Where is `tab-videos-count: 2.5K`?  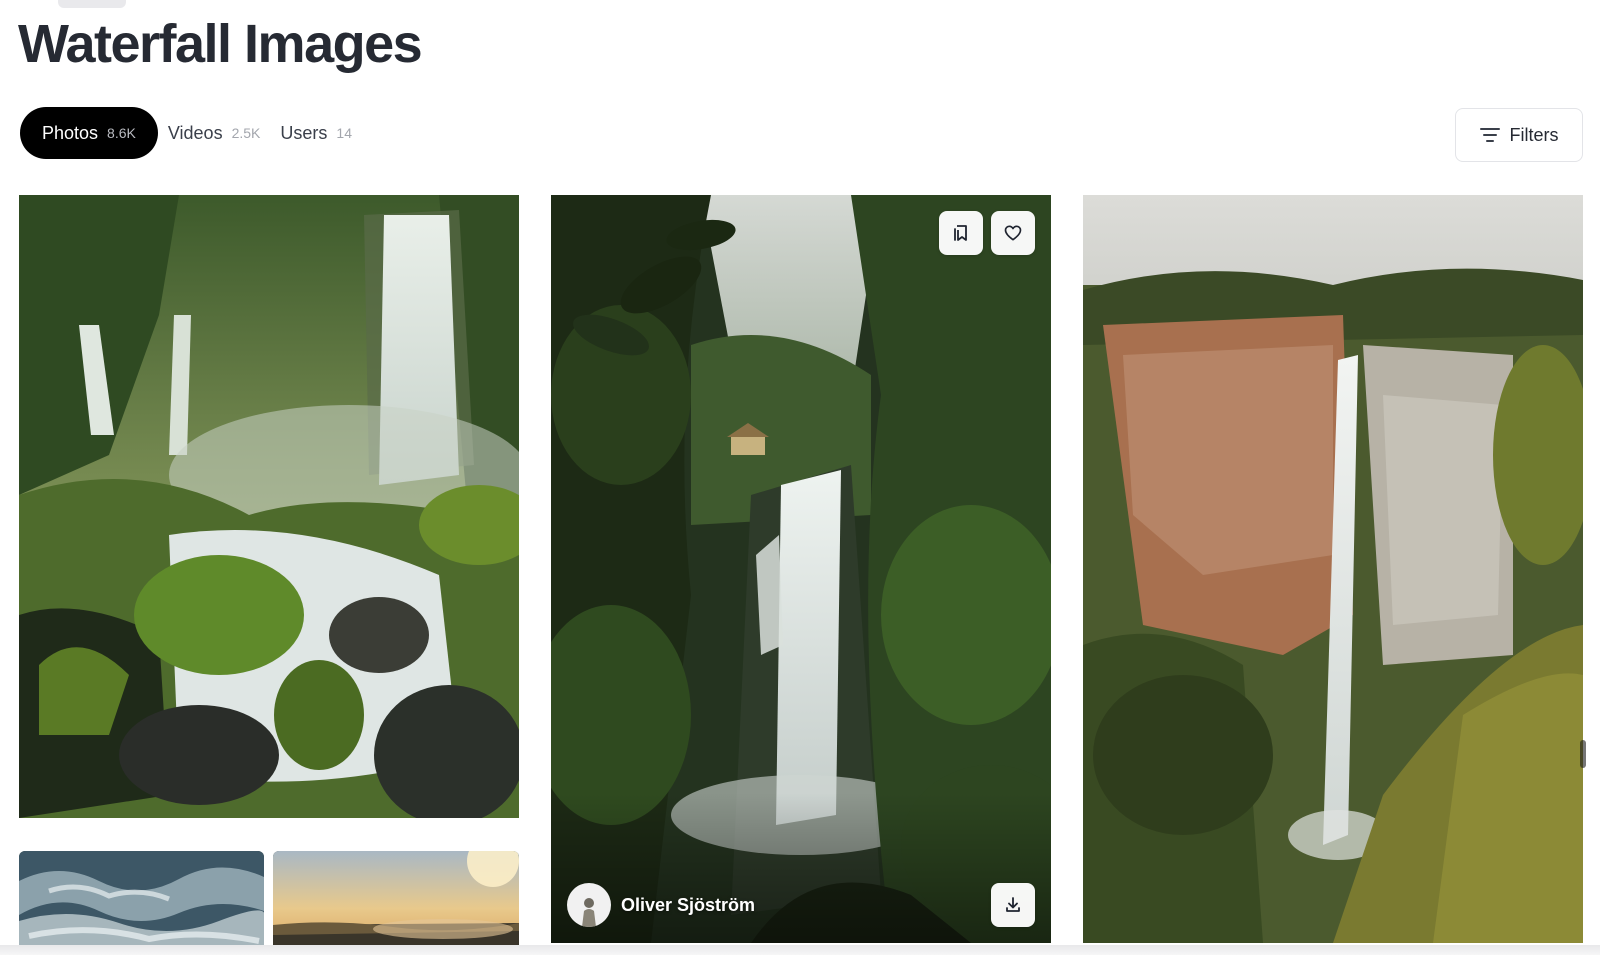 tab-videos-count: 2.5K is located at coordinates (246, 133).